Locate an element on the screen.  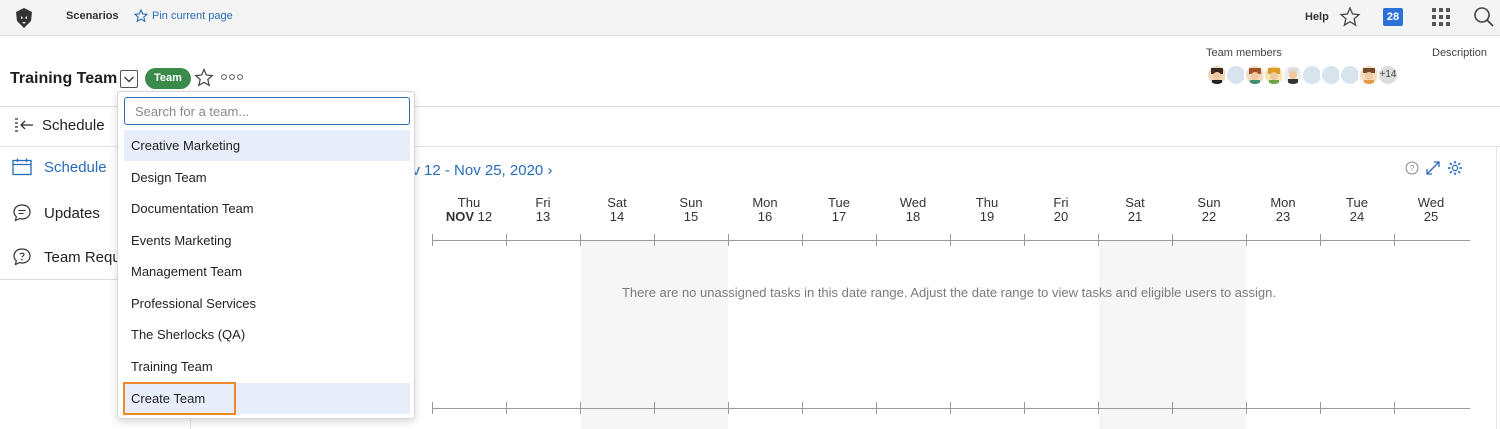
date-range-selector: ov 12 - Nov 25, 2020 › is located at coordinates (478, 170).